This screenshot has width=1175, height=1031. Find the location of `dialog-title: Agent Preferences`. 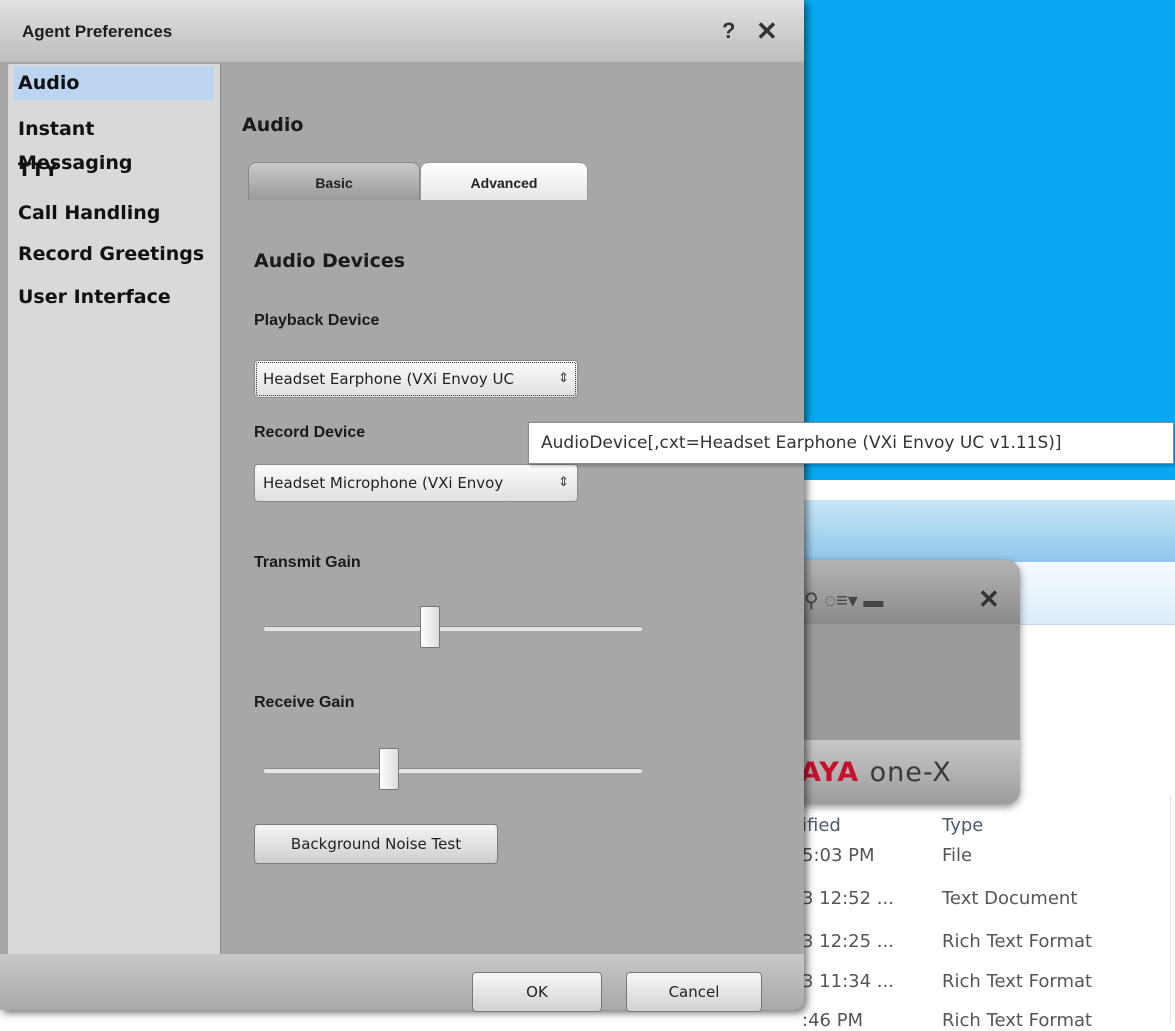

dialog-title: Agent Preferences is located at coordinates (97, 31).